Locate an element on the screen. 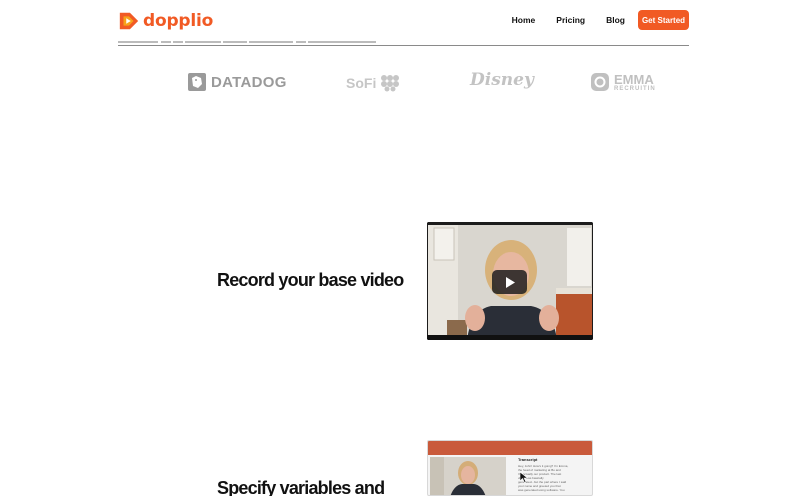 This screenshot has width=800, height=496. brand-name: dopplio is located at coordinates (178, 21).